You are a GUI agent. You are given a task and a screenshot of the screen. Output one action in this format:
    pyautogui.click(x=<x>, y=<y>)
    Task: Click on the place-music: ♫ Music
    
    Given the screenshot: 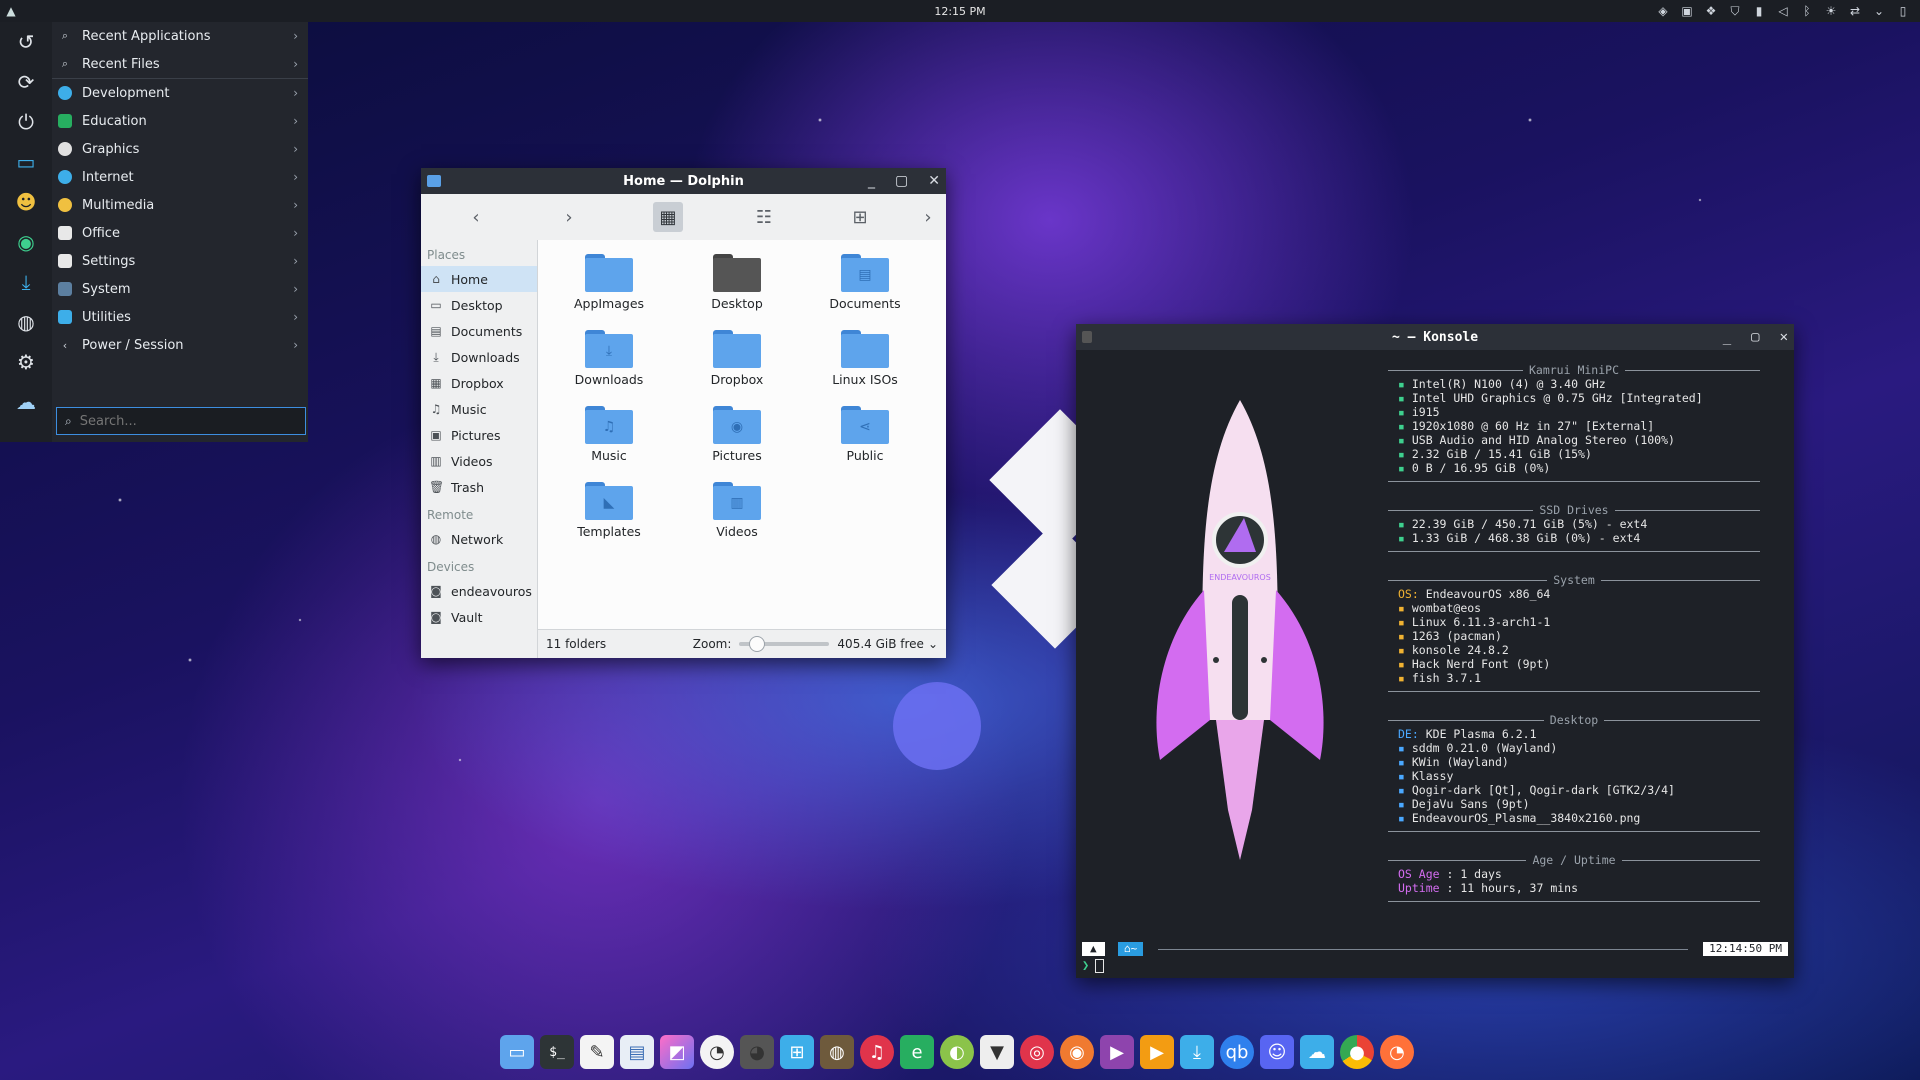 What is the action you would take?
    pyautogui.click(x=479, y=409)
    